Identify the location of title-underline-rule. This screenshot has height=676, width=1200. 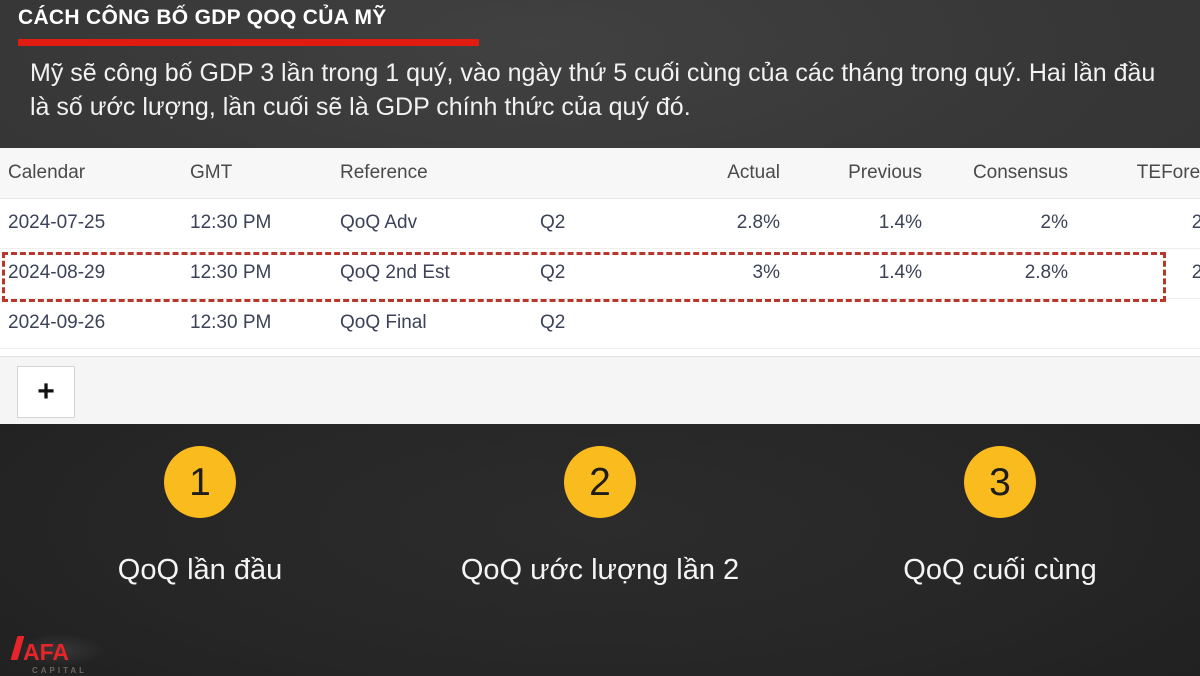
(248, 42).